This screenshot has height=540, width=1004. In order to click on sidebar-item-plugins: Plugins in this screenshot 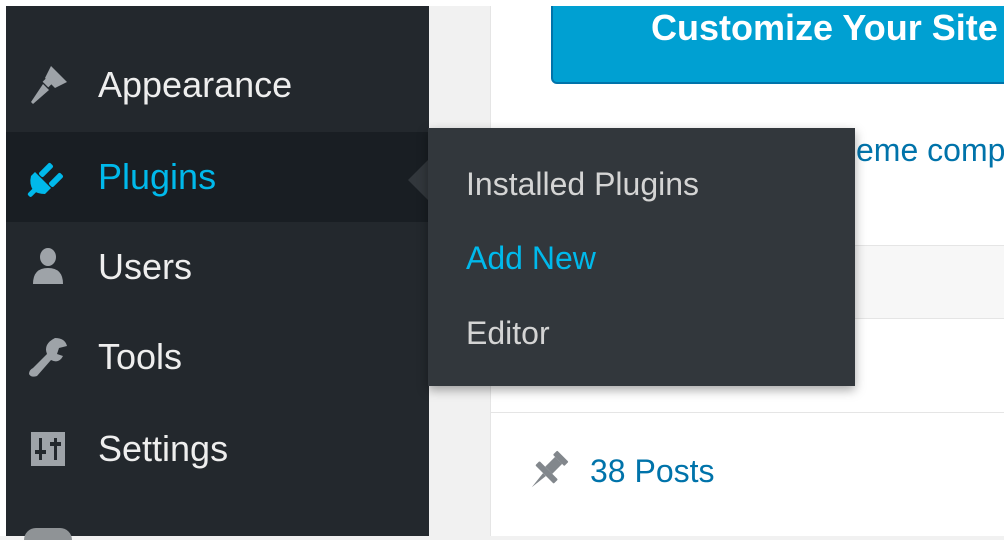, I will do `click(217, 177)`.